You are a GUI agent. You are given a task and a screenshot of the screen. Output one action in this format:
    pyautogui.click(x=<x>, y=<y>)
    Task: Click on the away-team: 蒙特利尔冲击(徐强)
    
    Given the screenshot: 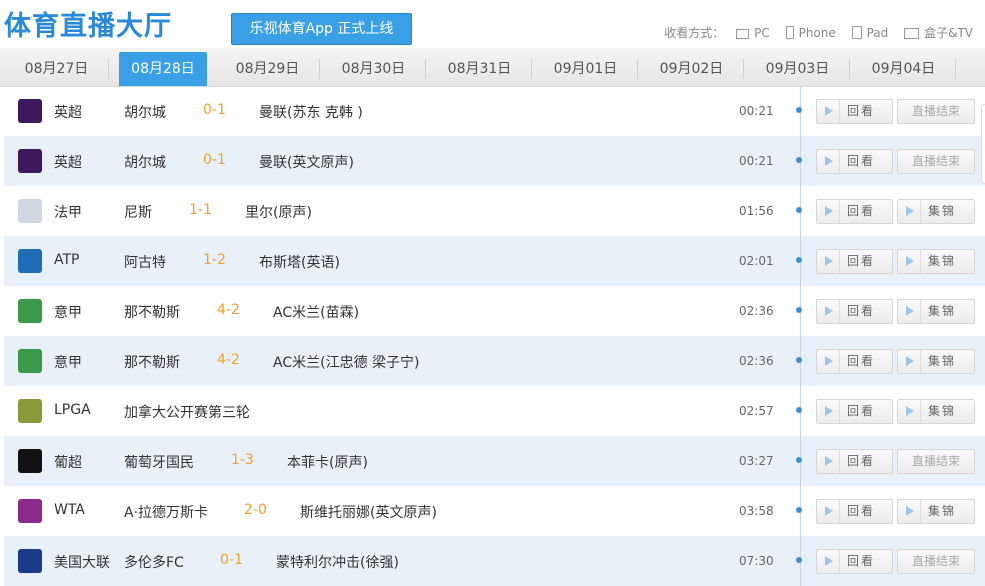 What is the action you would take?
    pyautogui.click(x=337, y=563)
    